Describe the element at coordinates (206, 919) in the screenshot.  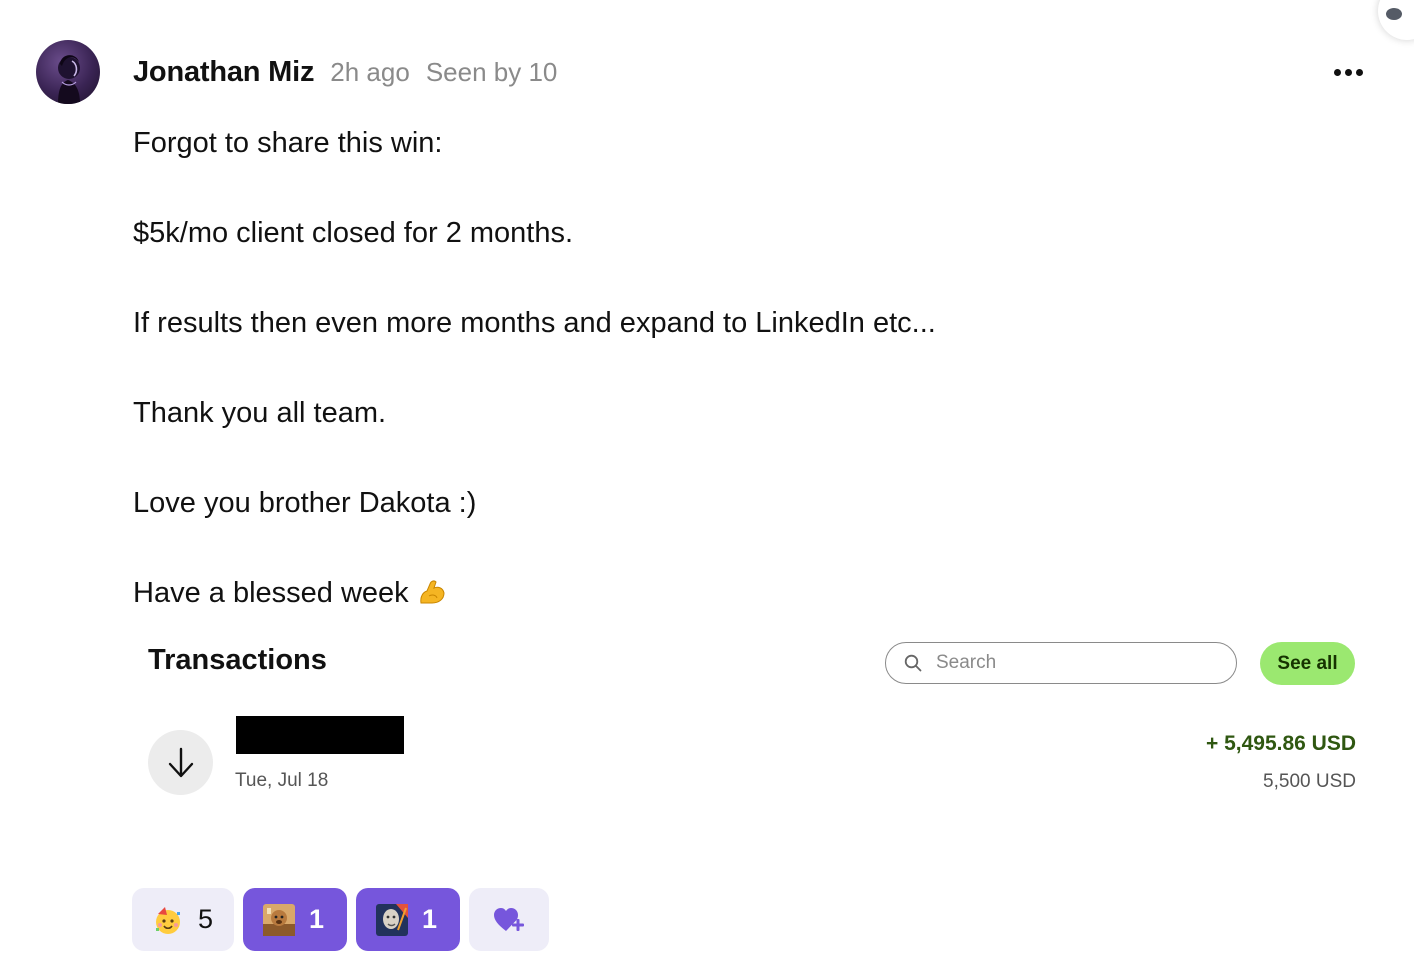
I see `reaction-count: 5` at that location.